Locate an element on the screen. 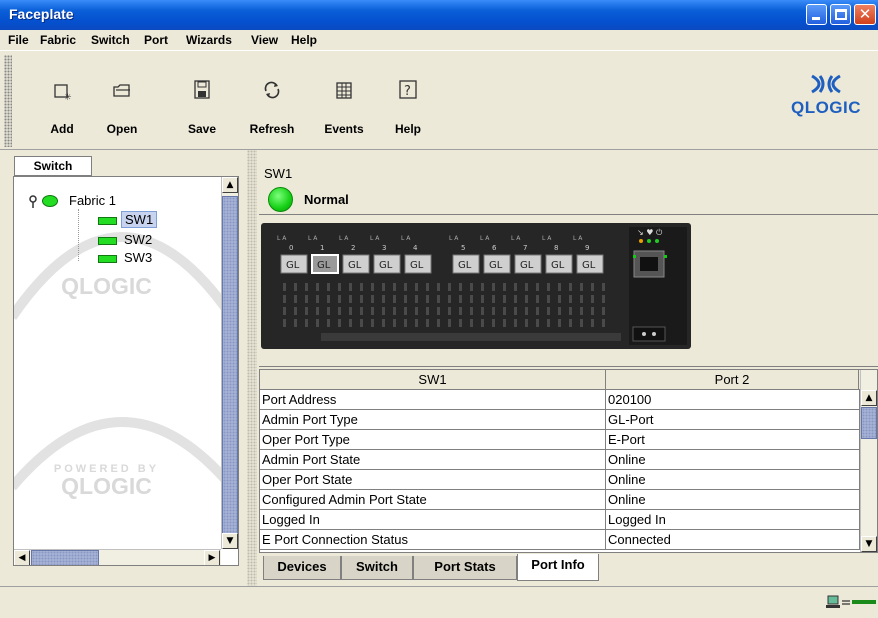 This screenshot has height=618, width=878. tree-switch-sw2: SW2 is located at coordinates (138, 239).